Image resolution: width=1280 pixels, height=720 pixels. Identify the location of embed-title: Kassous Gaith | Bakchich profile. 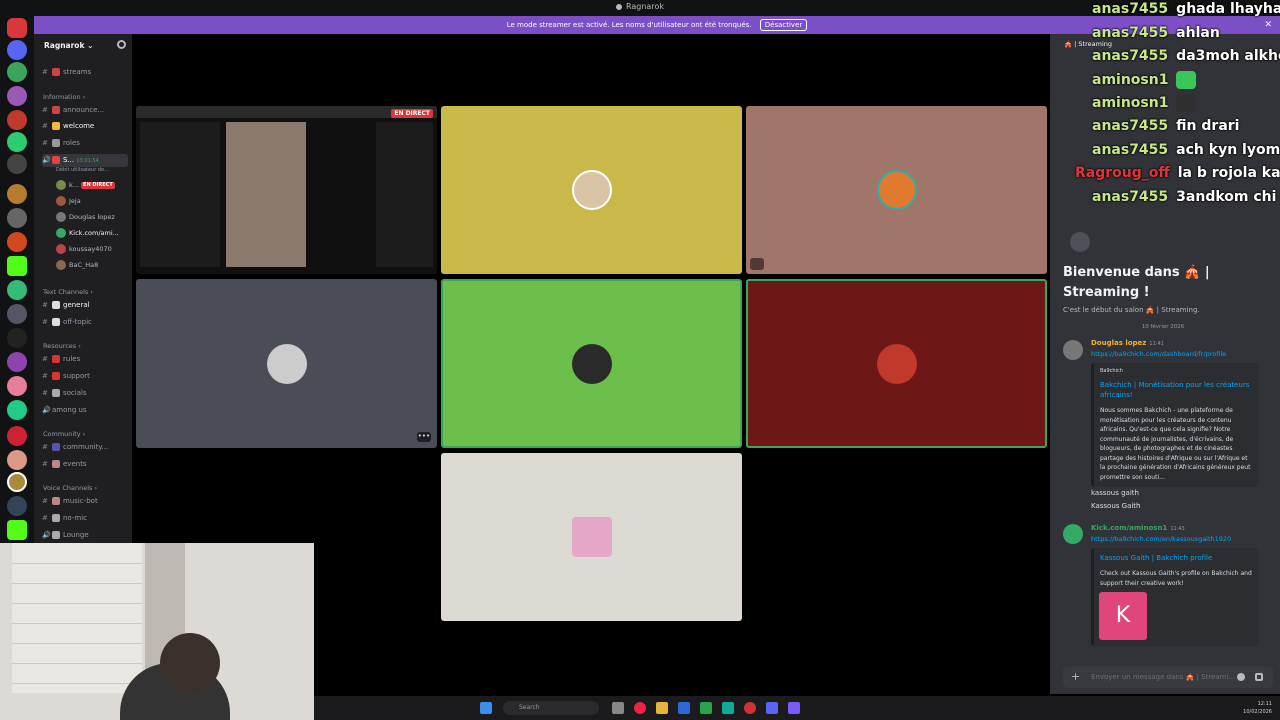
(1176, 558).